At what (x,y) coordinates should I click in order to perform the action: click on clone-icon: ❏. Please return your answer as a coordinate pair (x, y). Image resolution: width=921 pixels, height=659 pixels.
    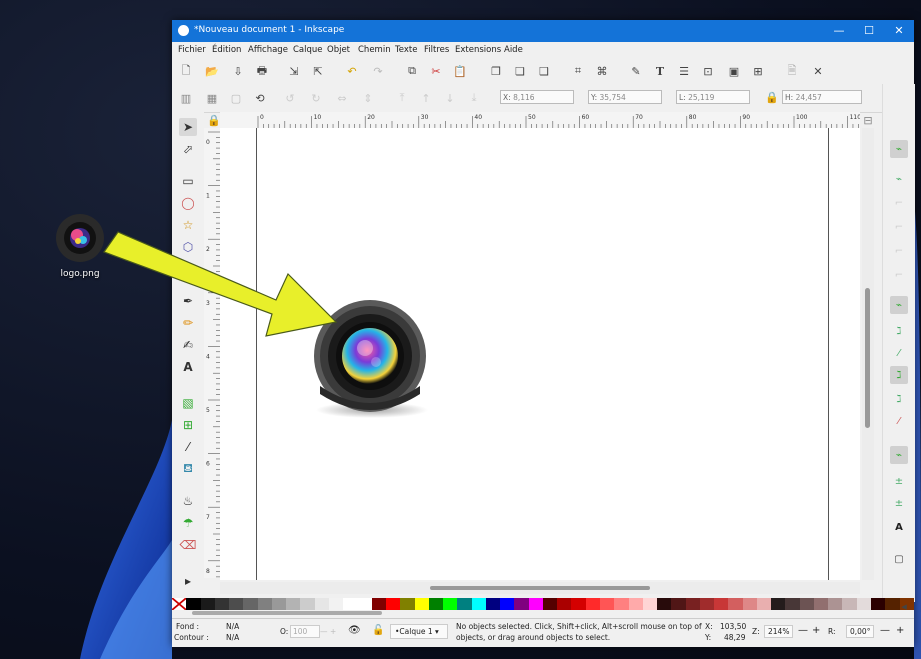
    Looking at the image, I should click on (520, 71).